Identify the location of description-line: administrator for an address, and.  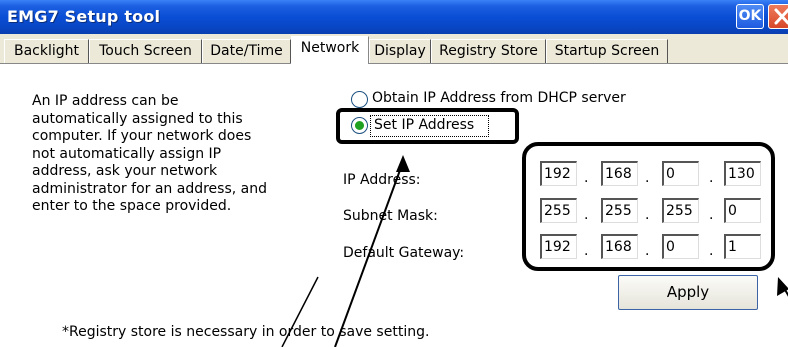
(149, 188).